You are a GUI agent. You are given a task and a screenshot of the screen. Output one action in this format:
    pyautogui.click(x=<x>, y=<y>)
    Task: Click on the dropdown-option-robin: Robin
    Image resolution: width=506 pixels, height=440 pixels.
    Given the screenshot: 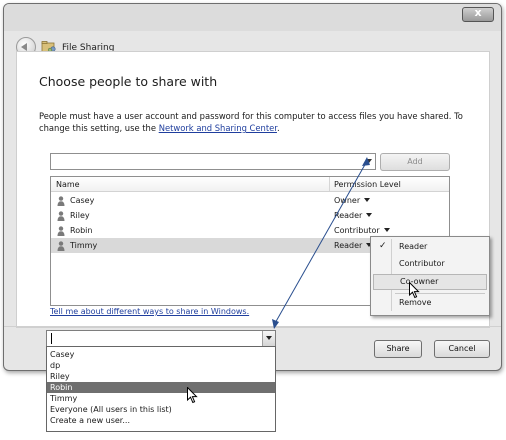 What is the action you would take?
    pyautogui.click(x=161, y=387)
    